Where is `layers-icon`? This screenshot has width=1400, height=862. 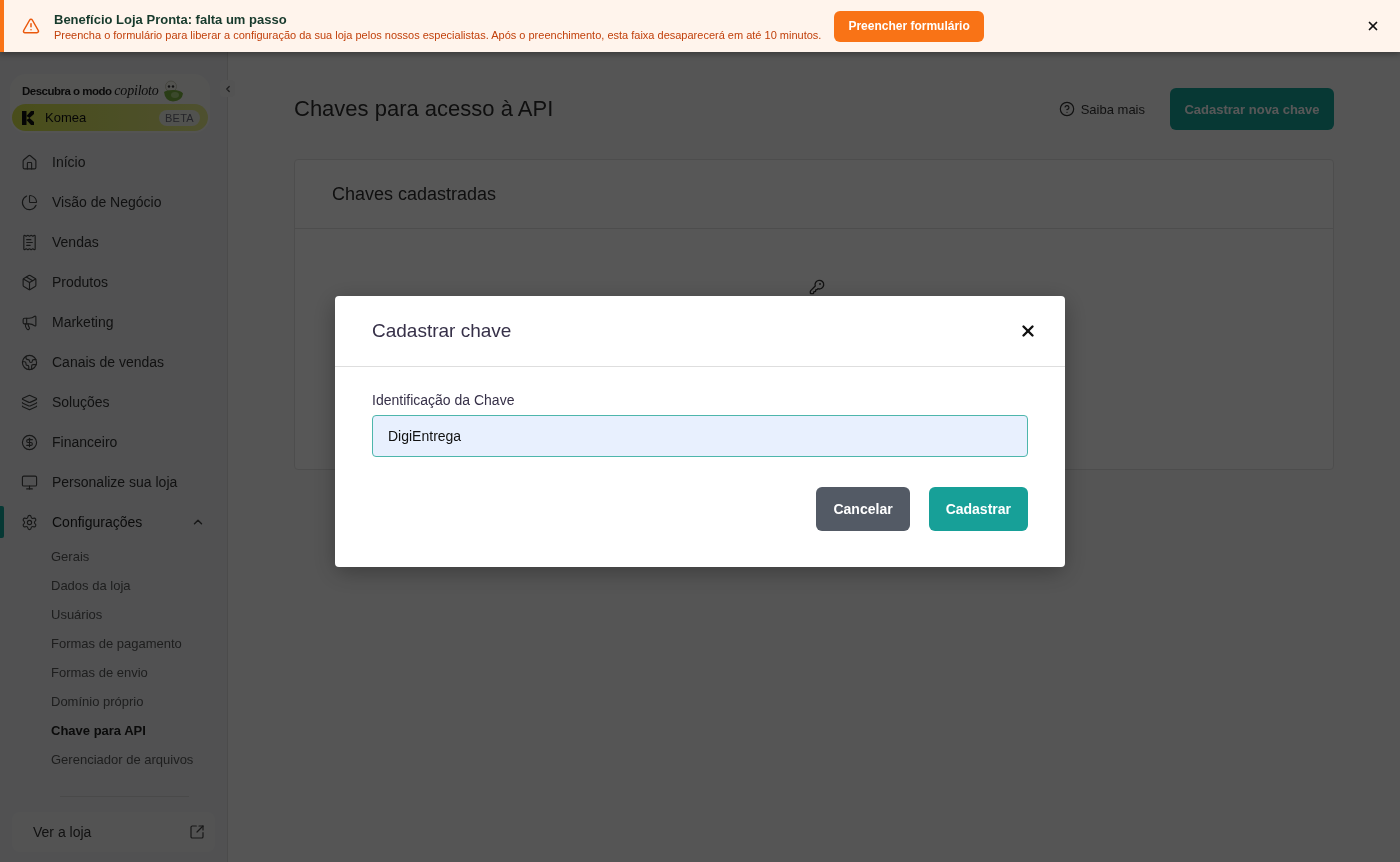 layers-icon is located at coordinates (29, 402).